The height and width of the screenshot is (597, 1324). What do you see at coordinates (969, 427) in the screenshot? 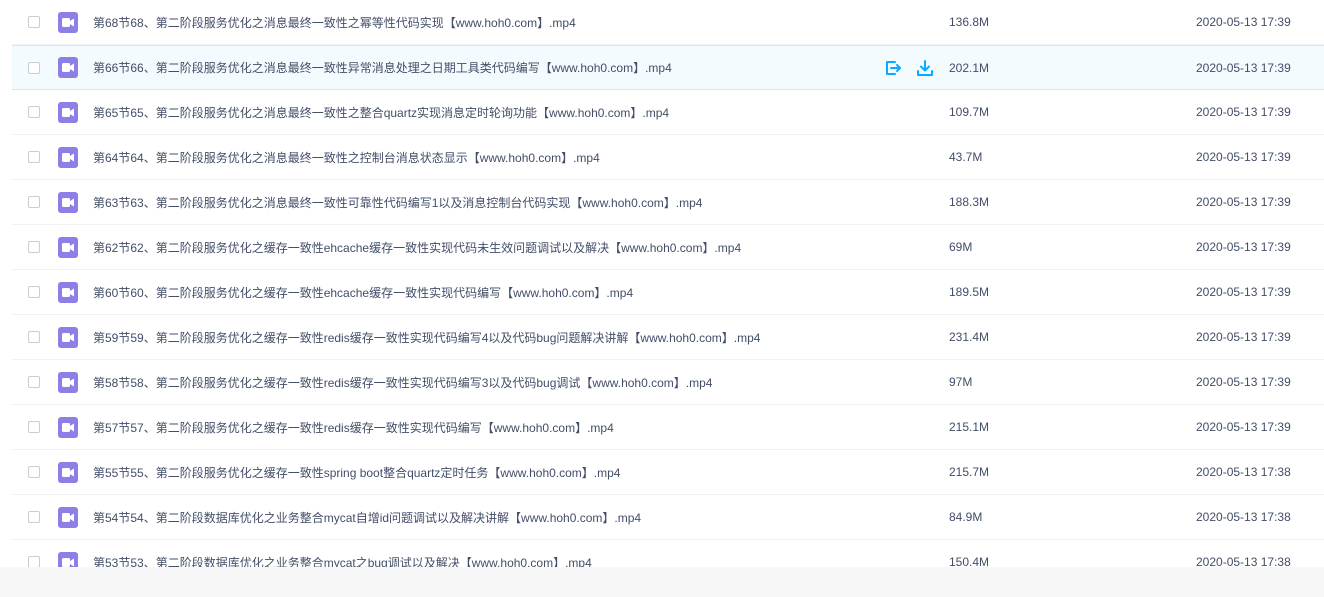
I see `file-size: 215.1M` at bounding box center [969, 427].